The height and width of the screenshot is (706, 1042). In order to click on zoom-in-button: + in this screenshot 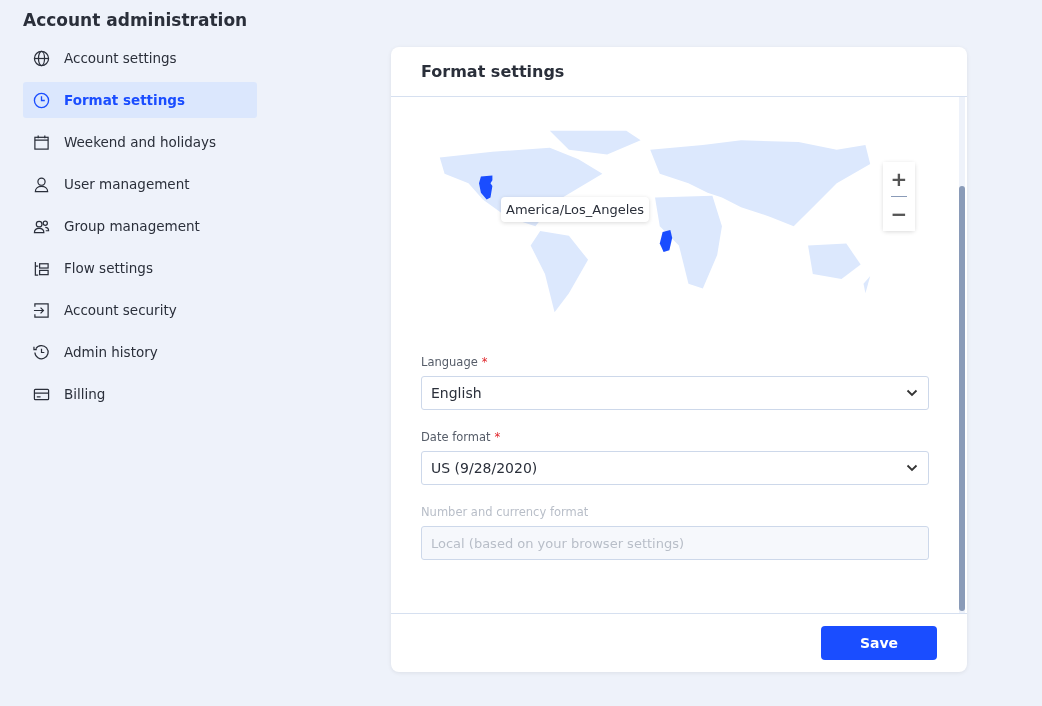, I will do `click(899, 179)`.